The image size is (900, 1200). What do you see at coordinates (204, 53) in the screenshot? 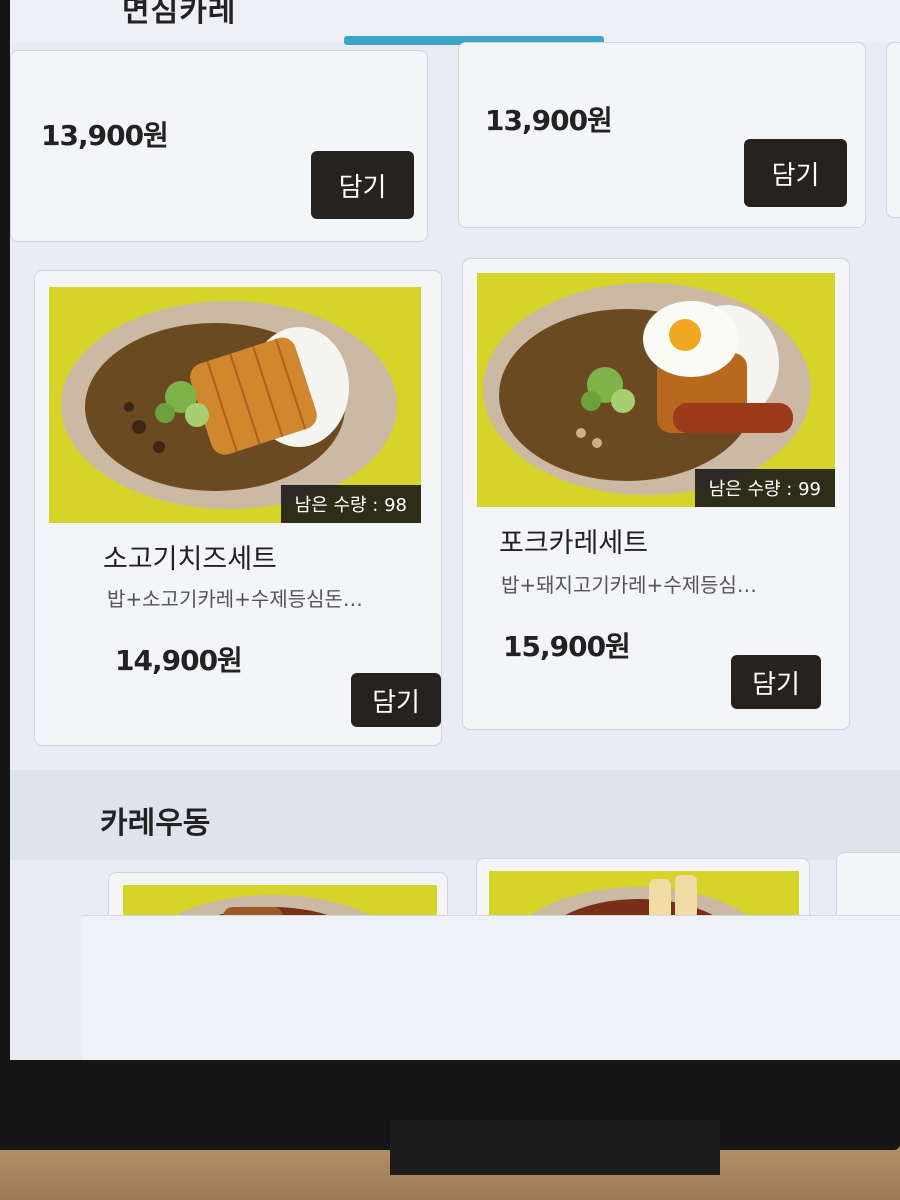
I see `menu-item-description` at bounding box center [204, 53].